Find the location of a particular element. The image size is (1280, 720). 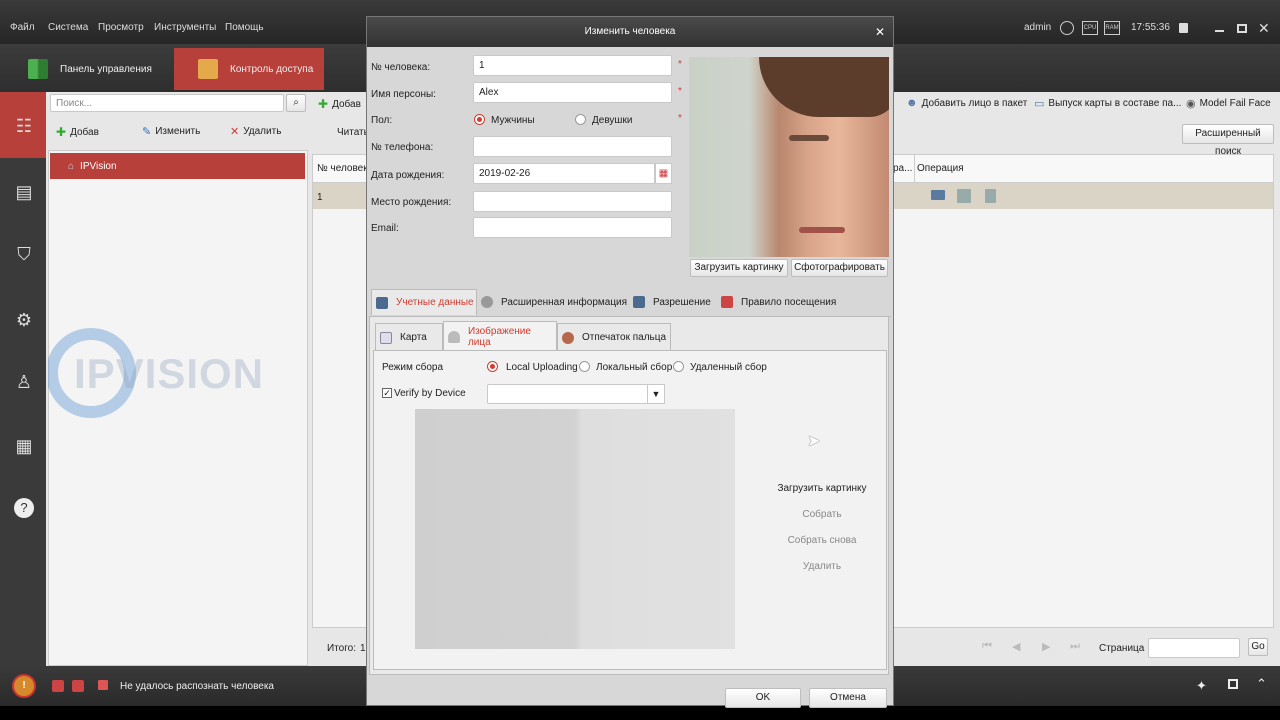

local-capture-radio is located at coordinates (584, 366).